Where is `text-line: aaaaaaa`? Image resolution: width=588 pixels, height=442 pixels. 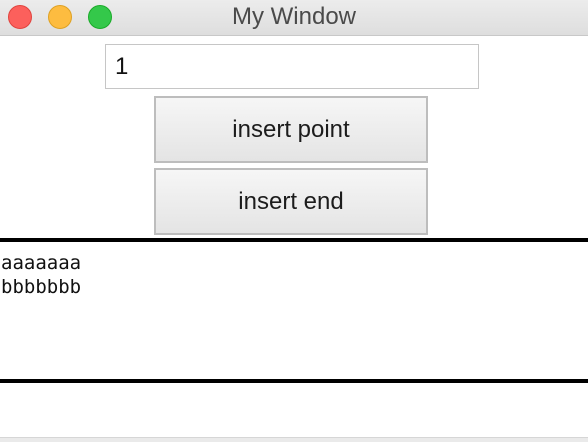 text-line: aaaaaaa is located at coordinates (41, 263).